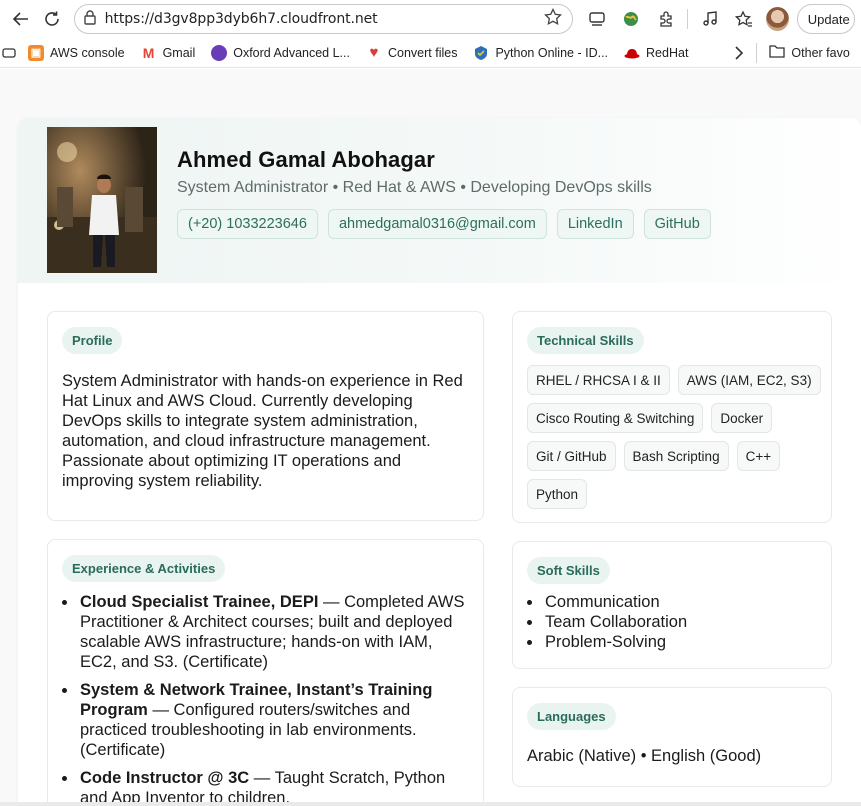 This screenshot has width=861, height=806. Describe the element at coordinates (10, 53) in the screenshot. I see `tablet-icon` at that location.